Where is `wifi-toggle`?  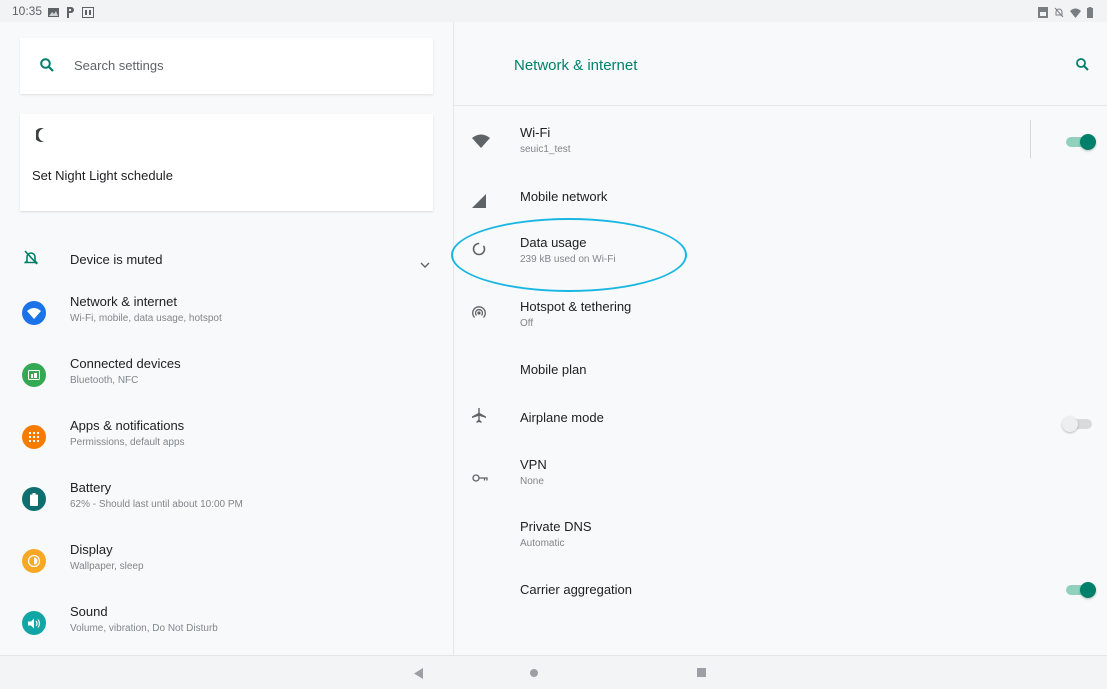
wifi-toggle is located at coordinates (1079, 142).